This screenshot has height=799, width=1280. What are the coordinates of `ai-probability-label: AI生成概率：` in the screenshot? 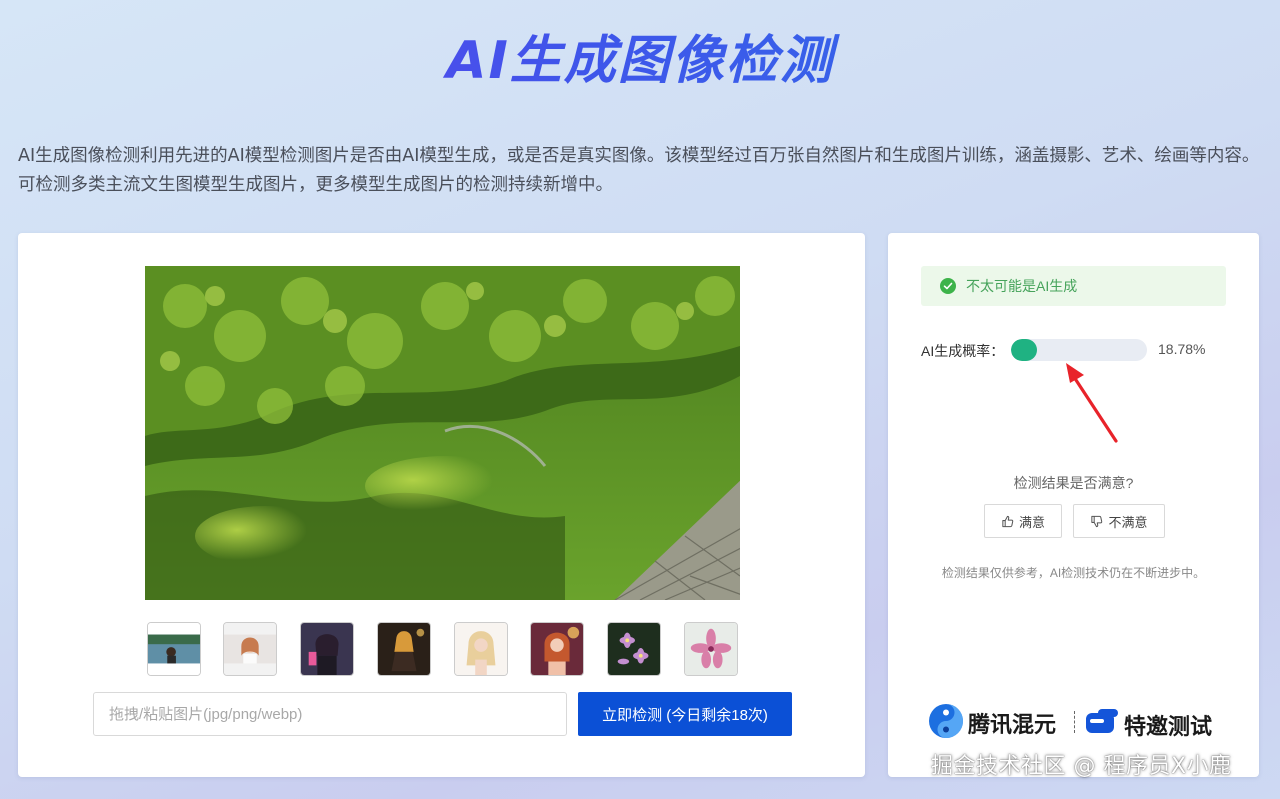 It's located at (963, 351).